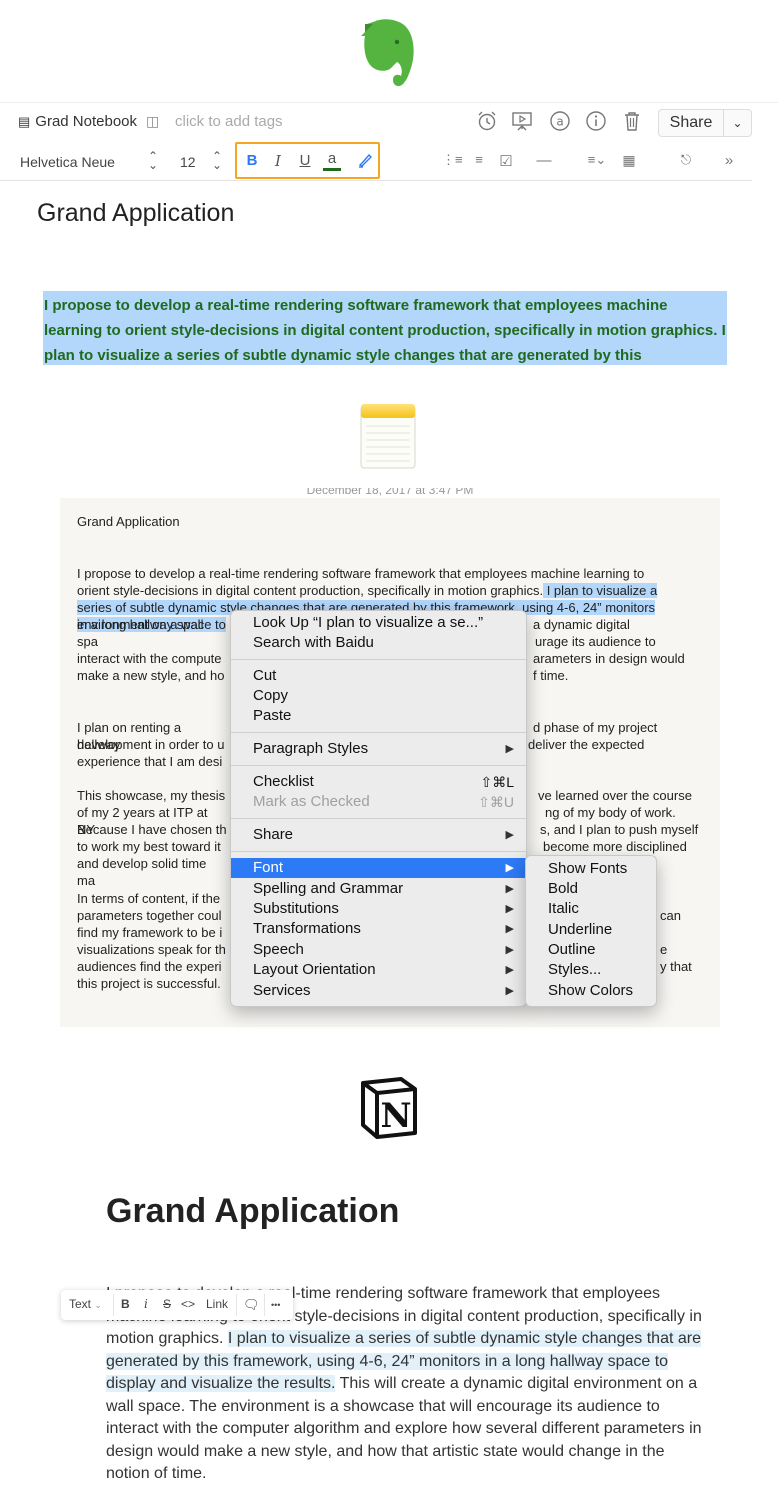 The height and width of the screenshot is (1497, 778). I want to click on mention-at-icon: a, so click(561, 122).